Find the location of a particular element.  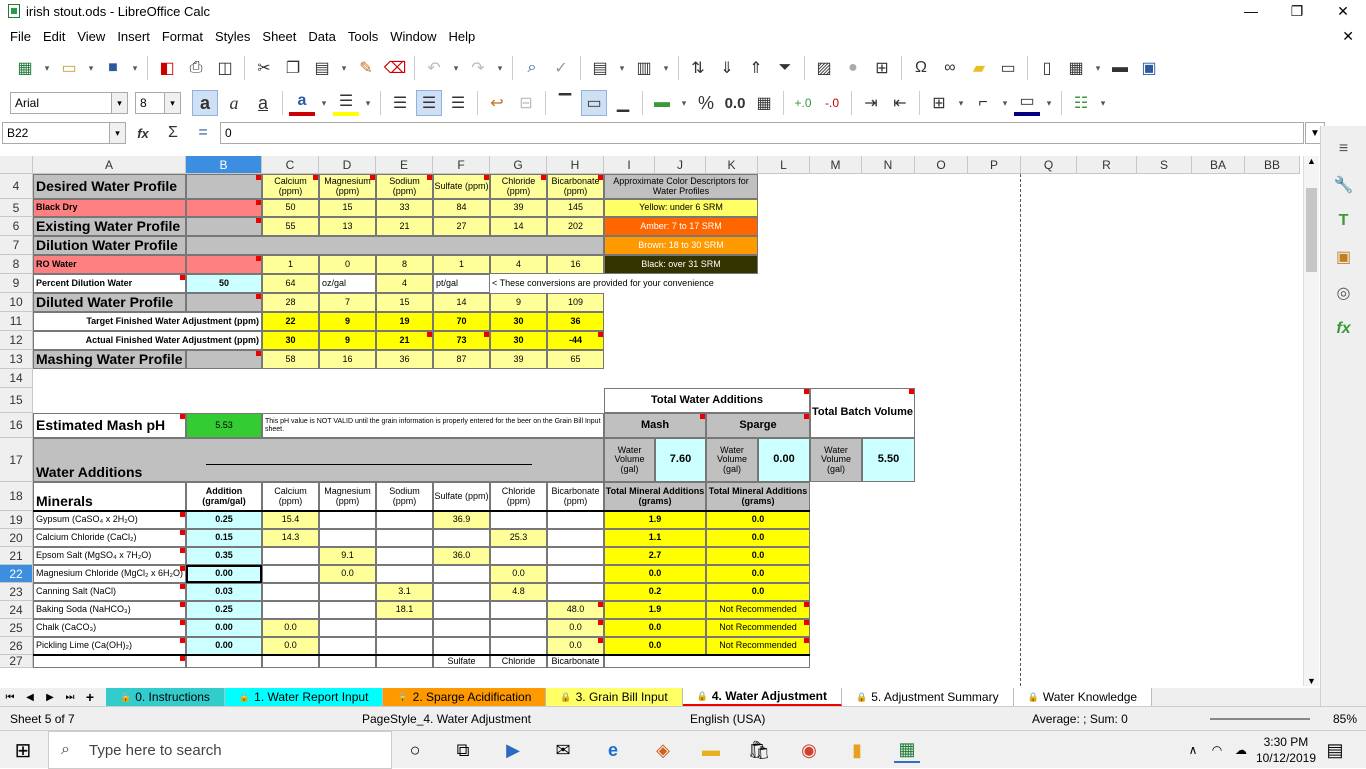

define-print-area-icon: ▯ is located at coordinates (1047, 68).